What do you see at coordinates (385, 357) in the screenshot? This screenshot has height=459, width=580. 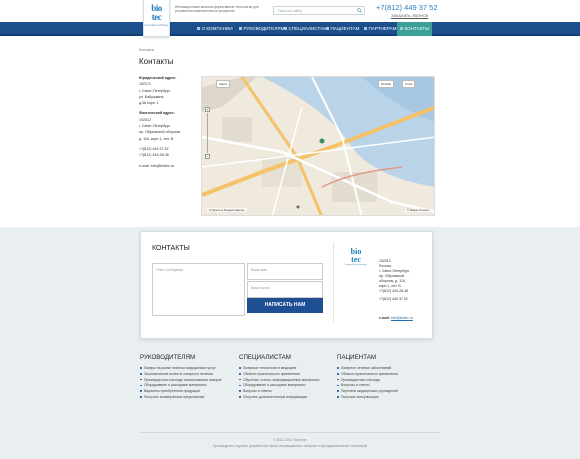 I see `footer-column-title: ПАЦИЕНТАМ` at bounding box center [385, 357].